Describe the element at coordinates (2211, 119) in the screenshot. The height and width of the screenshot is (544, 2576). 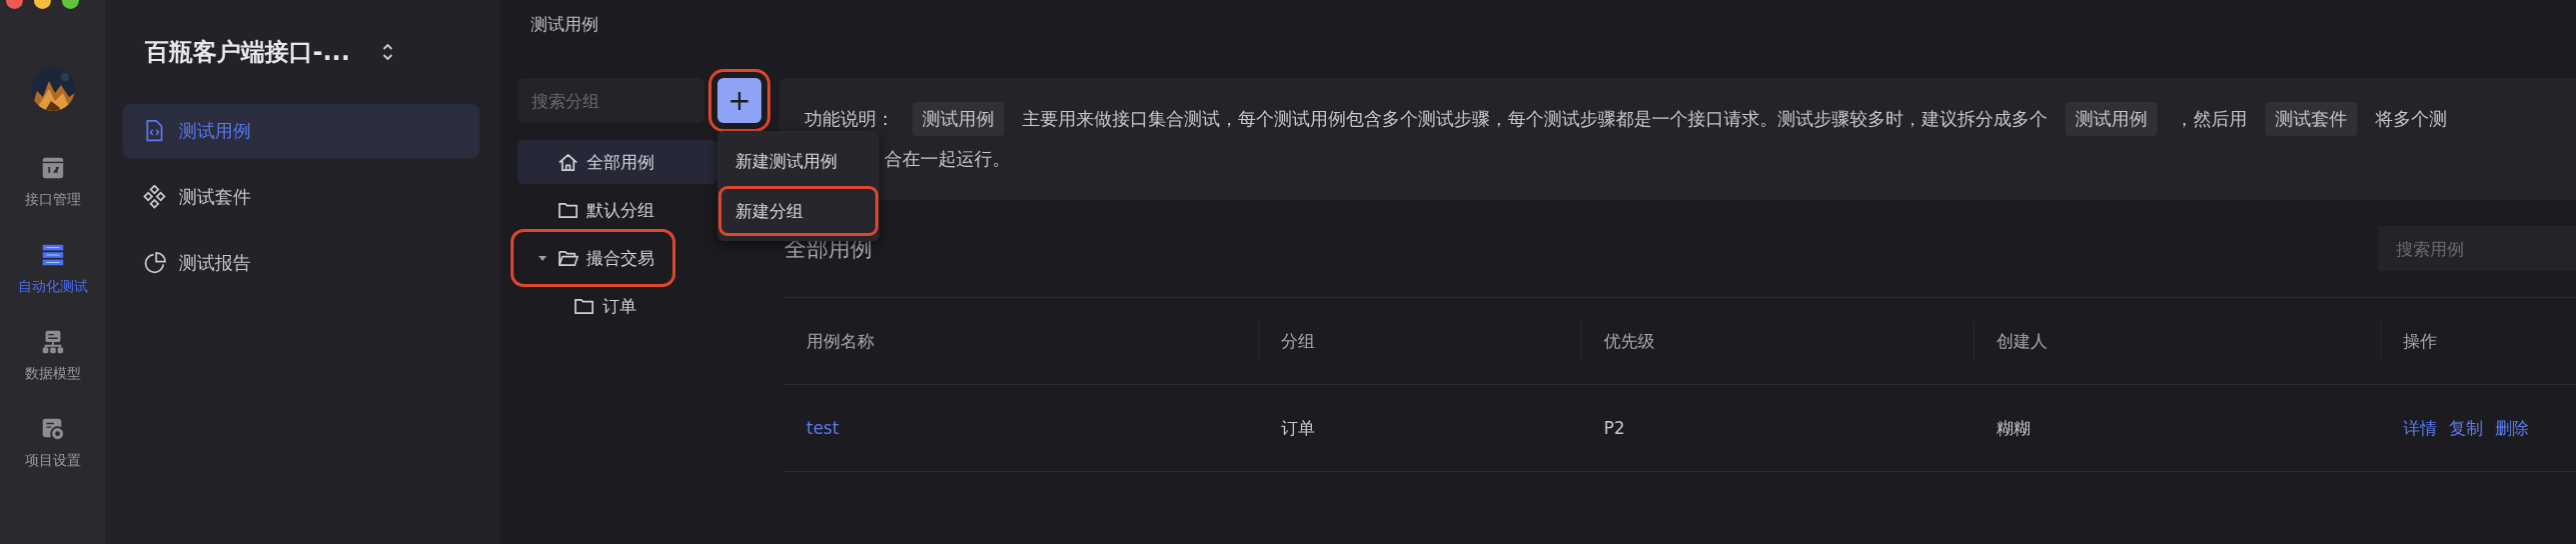
I see `description-text: ，然后用` at that location.